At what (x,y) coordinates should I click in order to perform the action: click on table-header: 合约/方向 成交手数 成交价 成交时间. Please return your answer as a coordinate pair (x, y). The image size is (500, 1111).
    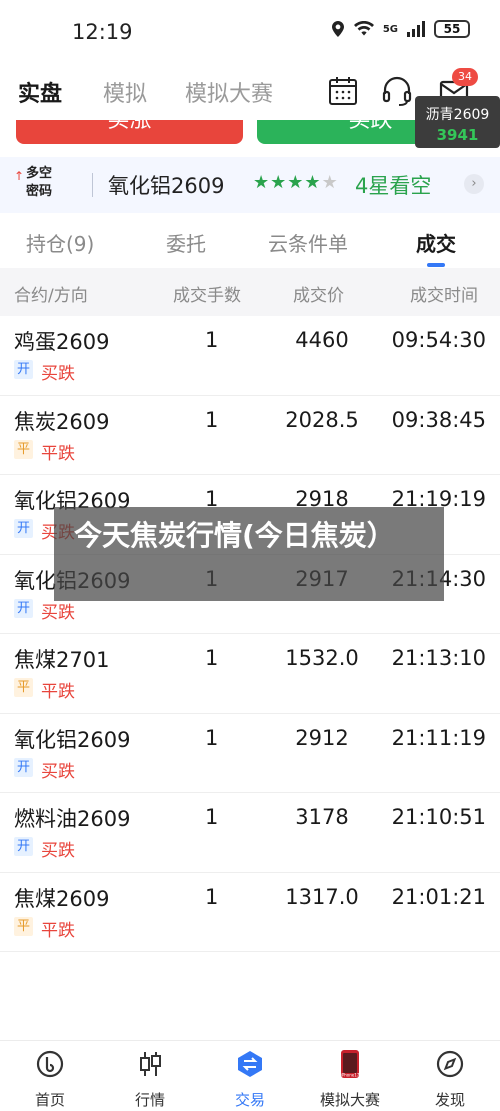
    Looking at the image, I should click on (250, 292).